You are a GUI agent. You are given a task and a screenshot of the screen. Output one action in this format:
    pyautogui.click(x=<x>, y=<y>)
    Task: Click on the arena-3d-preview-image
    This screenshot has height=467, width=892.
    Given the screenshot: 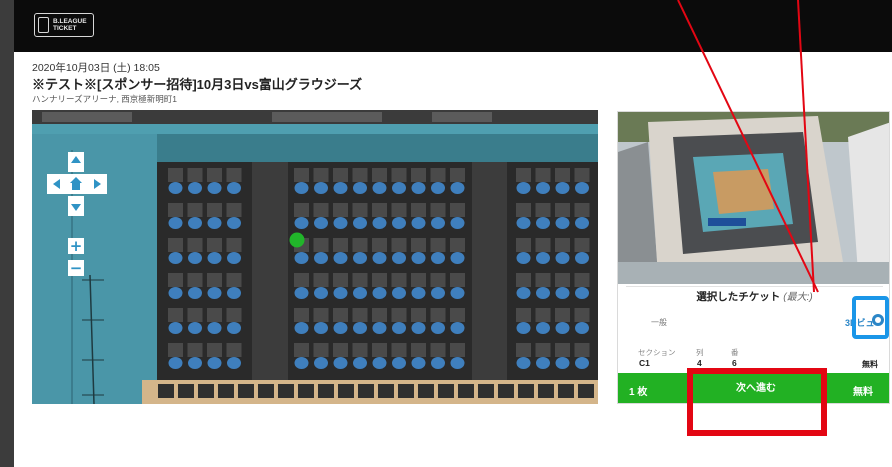 What is the action you would take?
    pyautogui.click(x=754, y=198)
    